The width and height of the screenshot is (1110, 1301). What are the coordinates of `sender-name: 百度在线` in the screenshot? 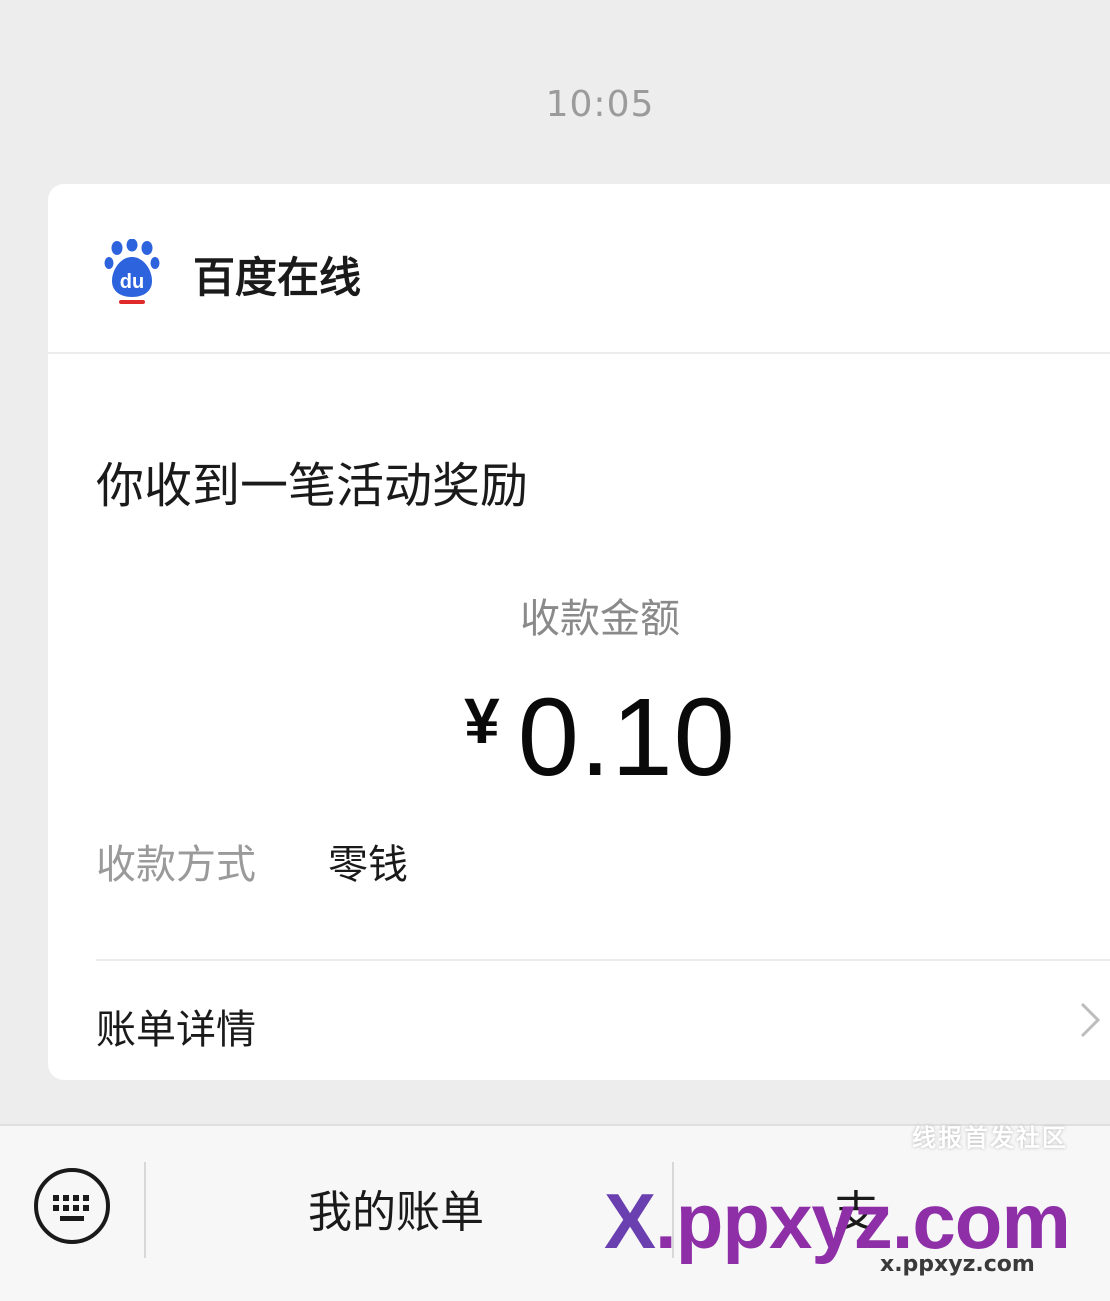 It's located at (277, 277).